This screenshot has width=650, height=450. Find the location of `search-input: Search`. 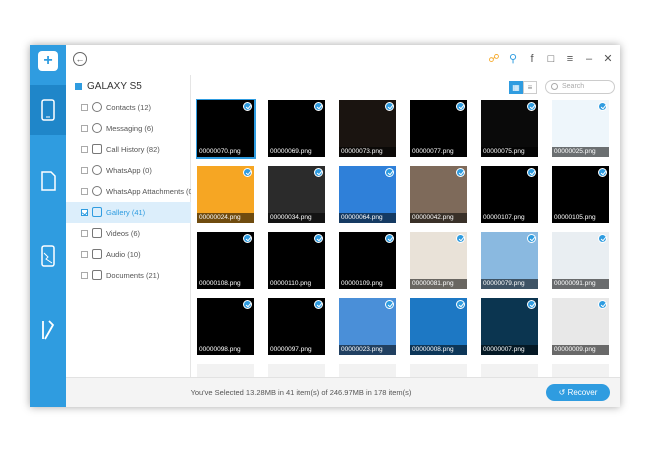

search-input: Search is located at coordinates (580, 87).